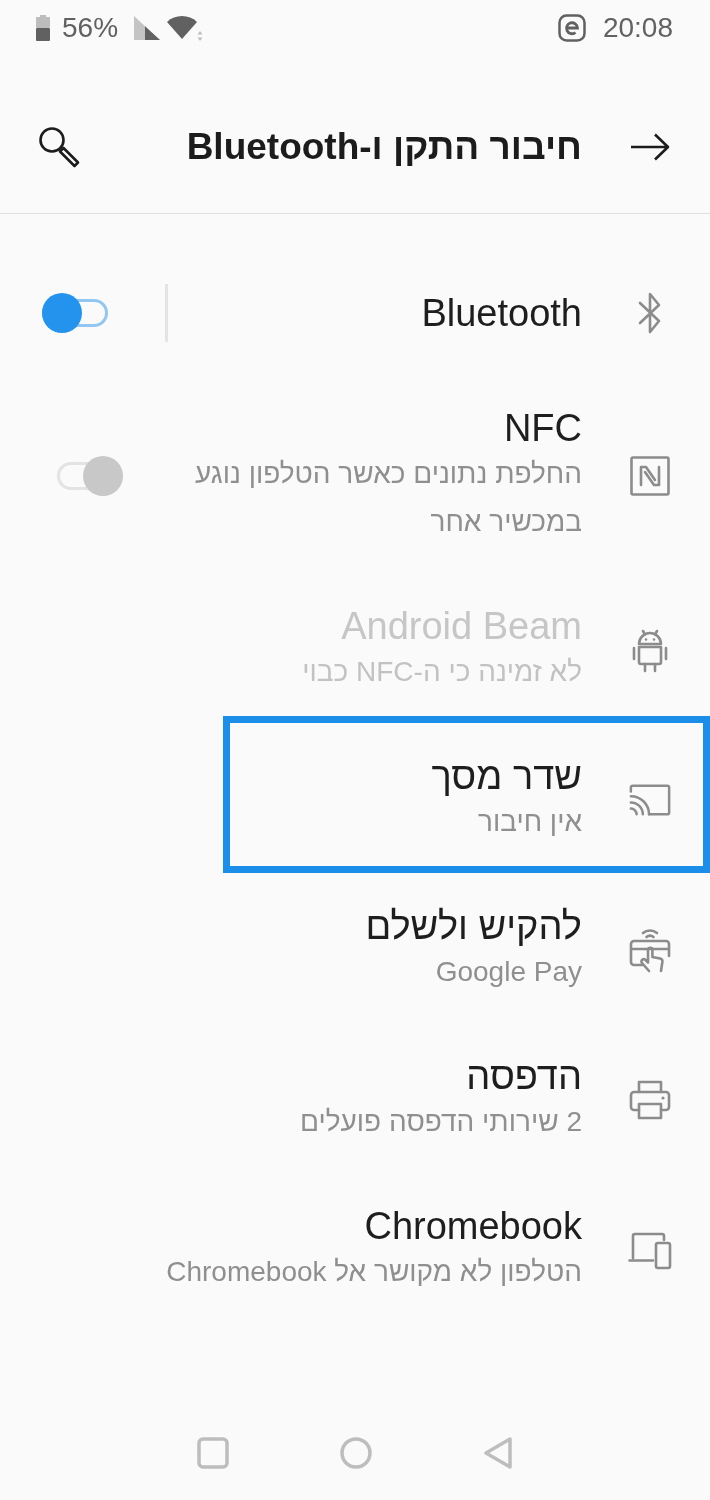  What do you see at coordinates (442, 672) in the screenshot?
I see `setting-summary: לא זמינה כי ה-NFC כבוי` at bounding box center [442, 672].